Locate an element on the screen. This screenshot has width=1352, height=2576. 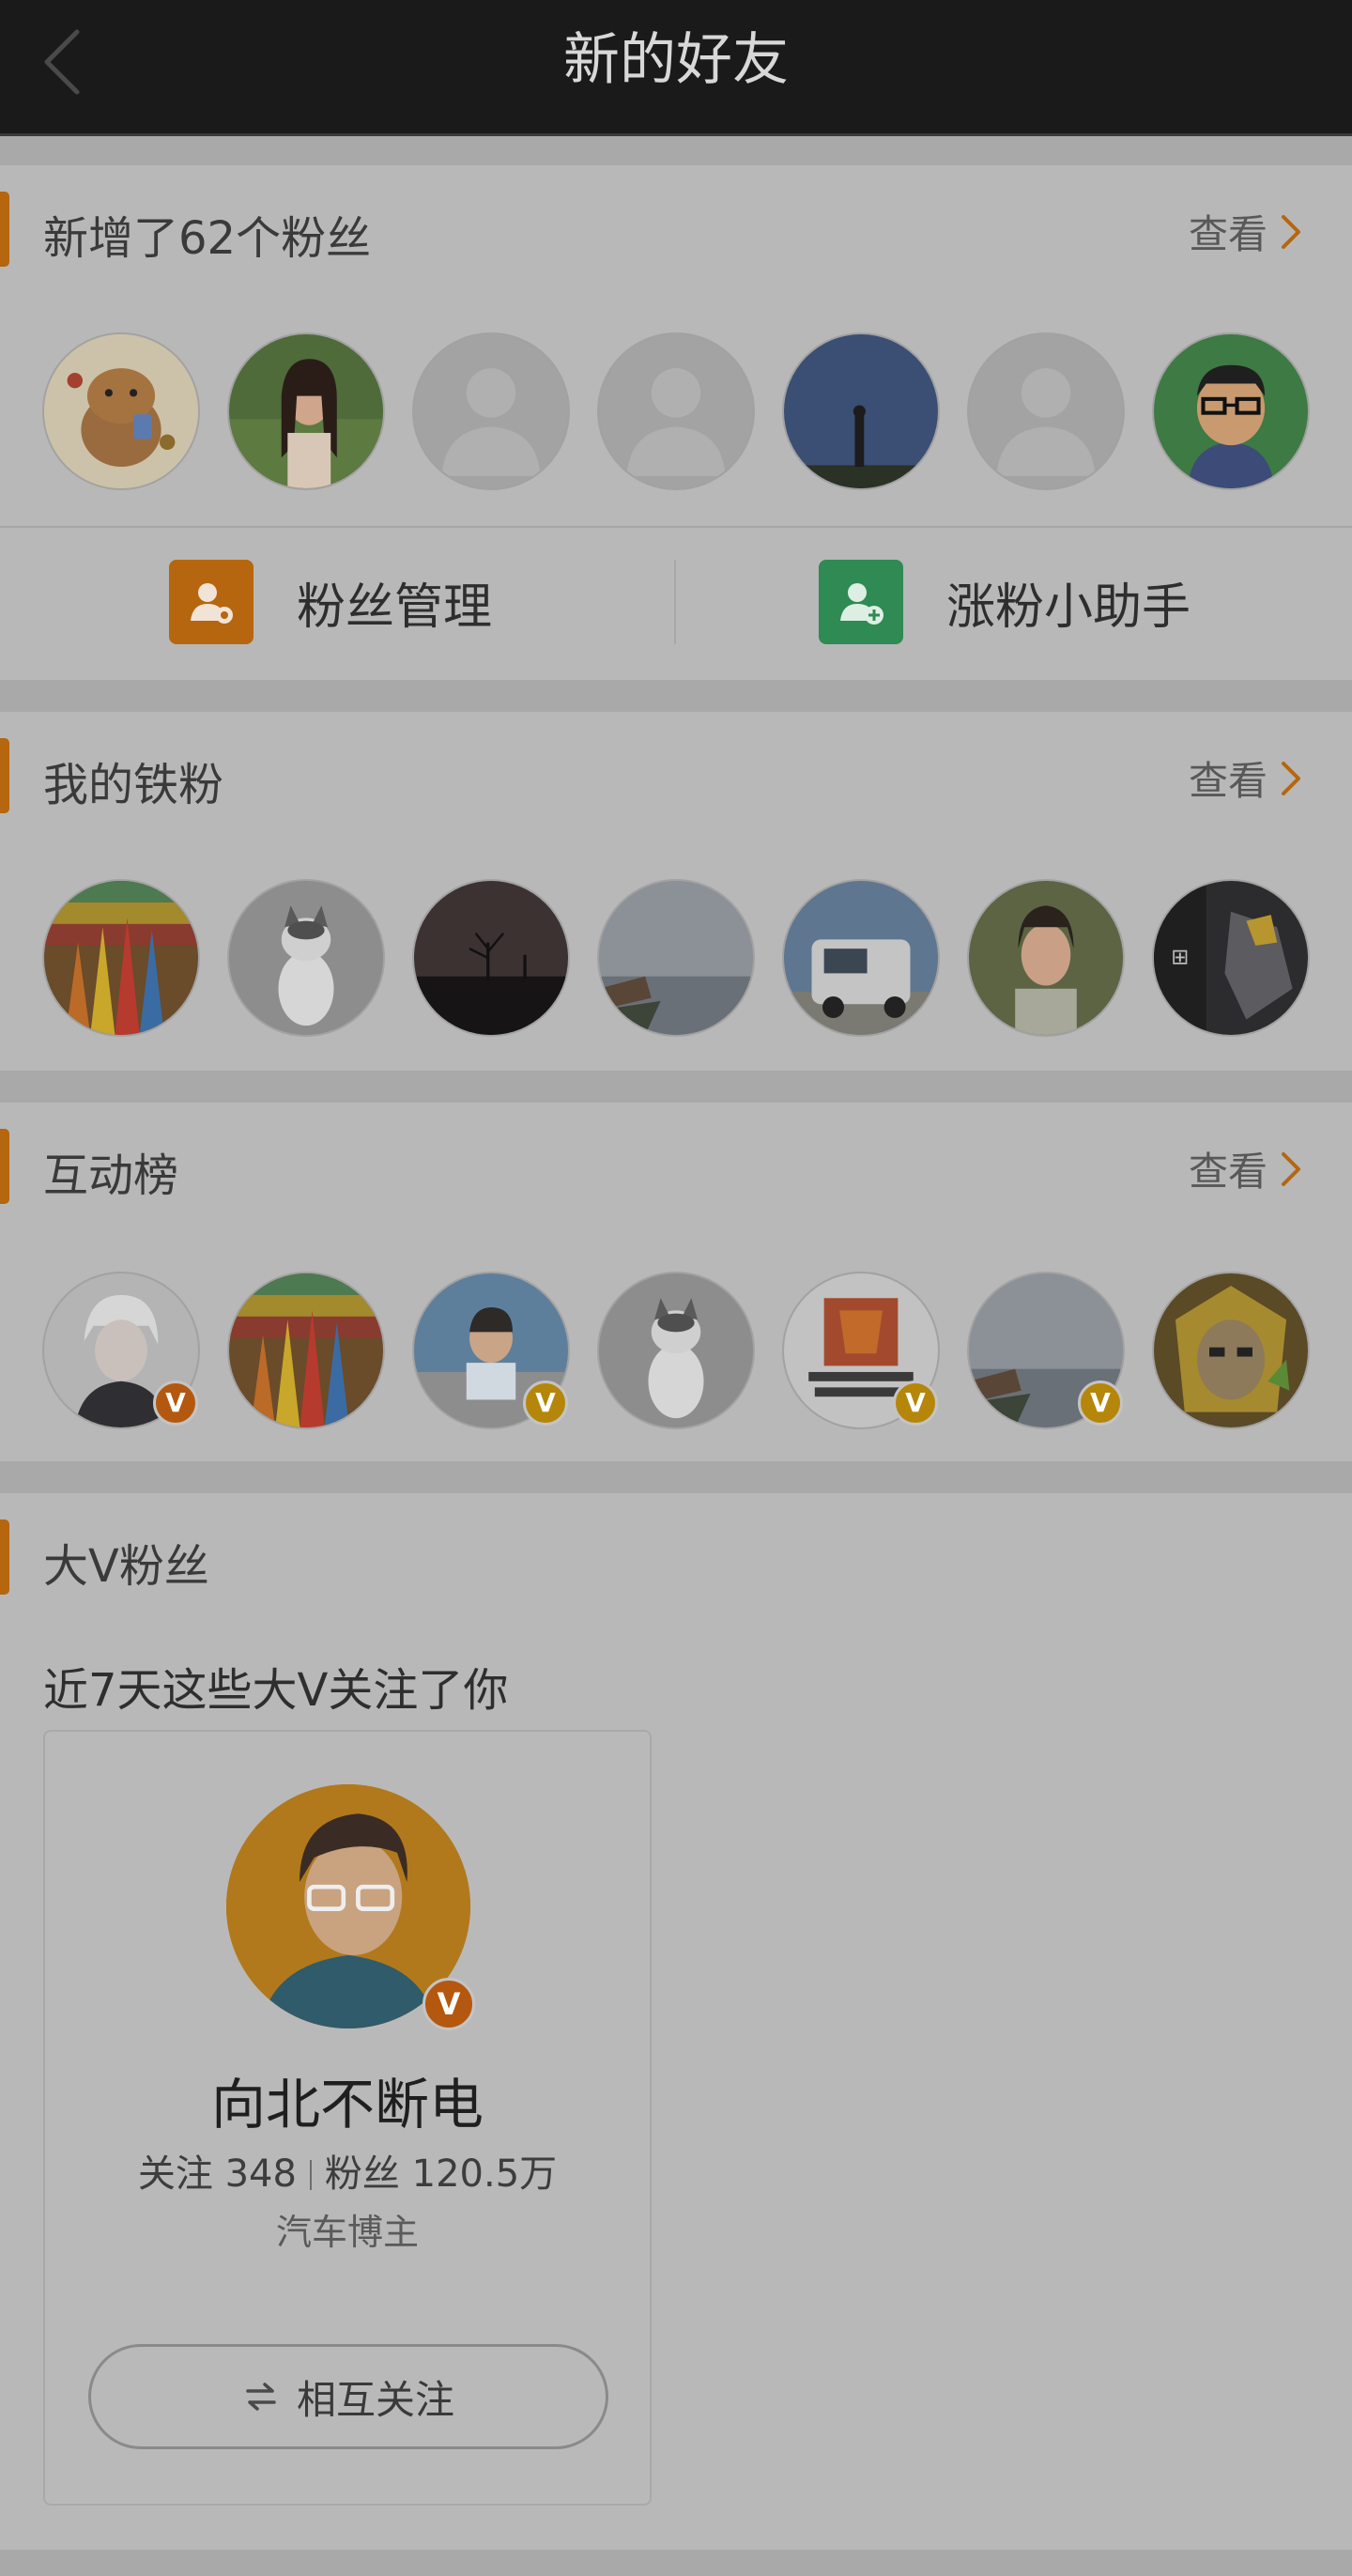
iron-fan-avatar: ⊞ is located at coordinates (1231, 958).